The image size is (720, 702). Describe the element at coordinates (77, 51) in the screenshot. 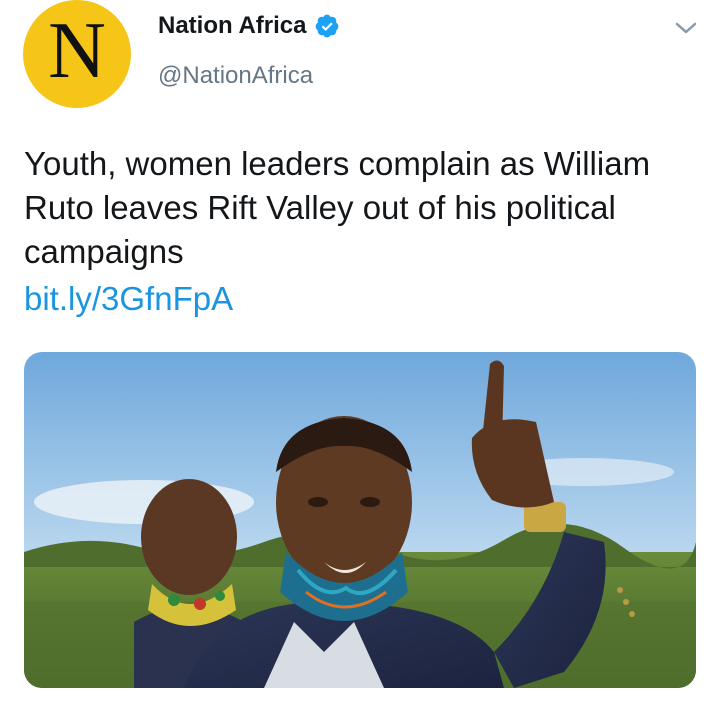

I see `avatar-logo-letter: N` at that location.